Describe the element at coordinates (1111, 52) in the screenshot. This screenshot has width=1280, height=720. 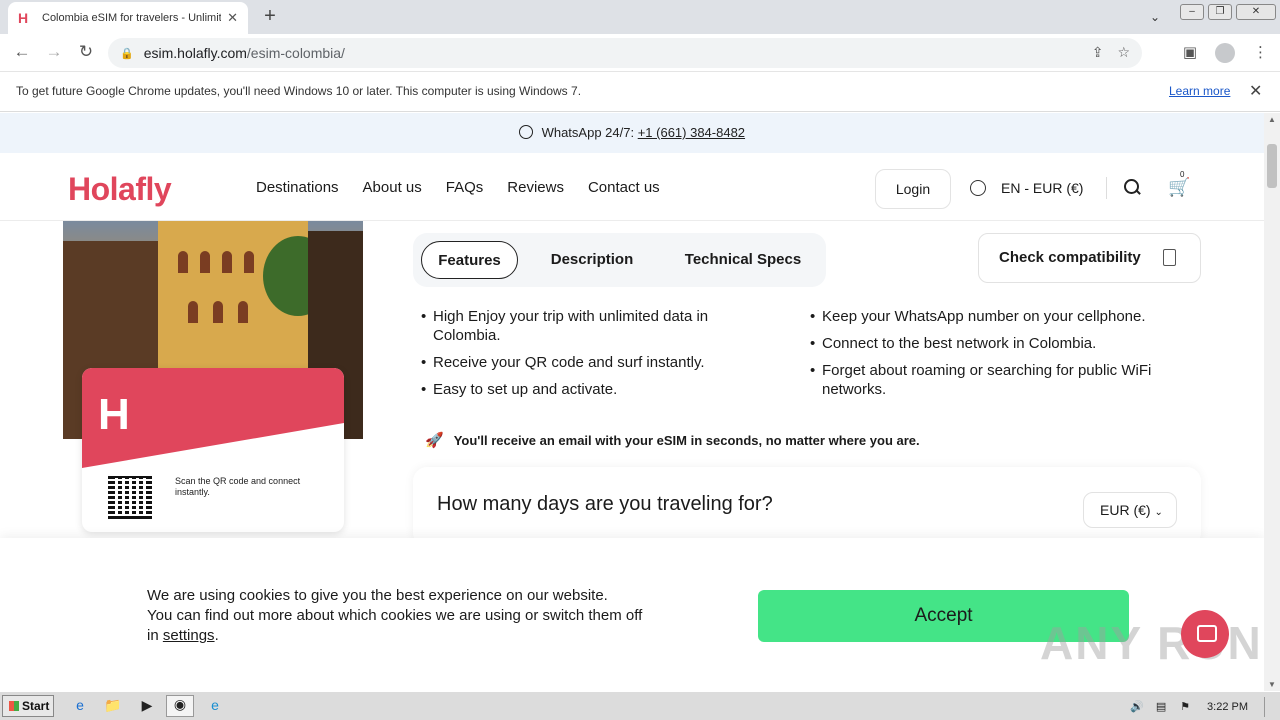
I see `omnibox-actions: ⇪ ☆` at that location.